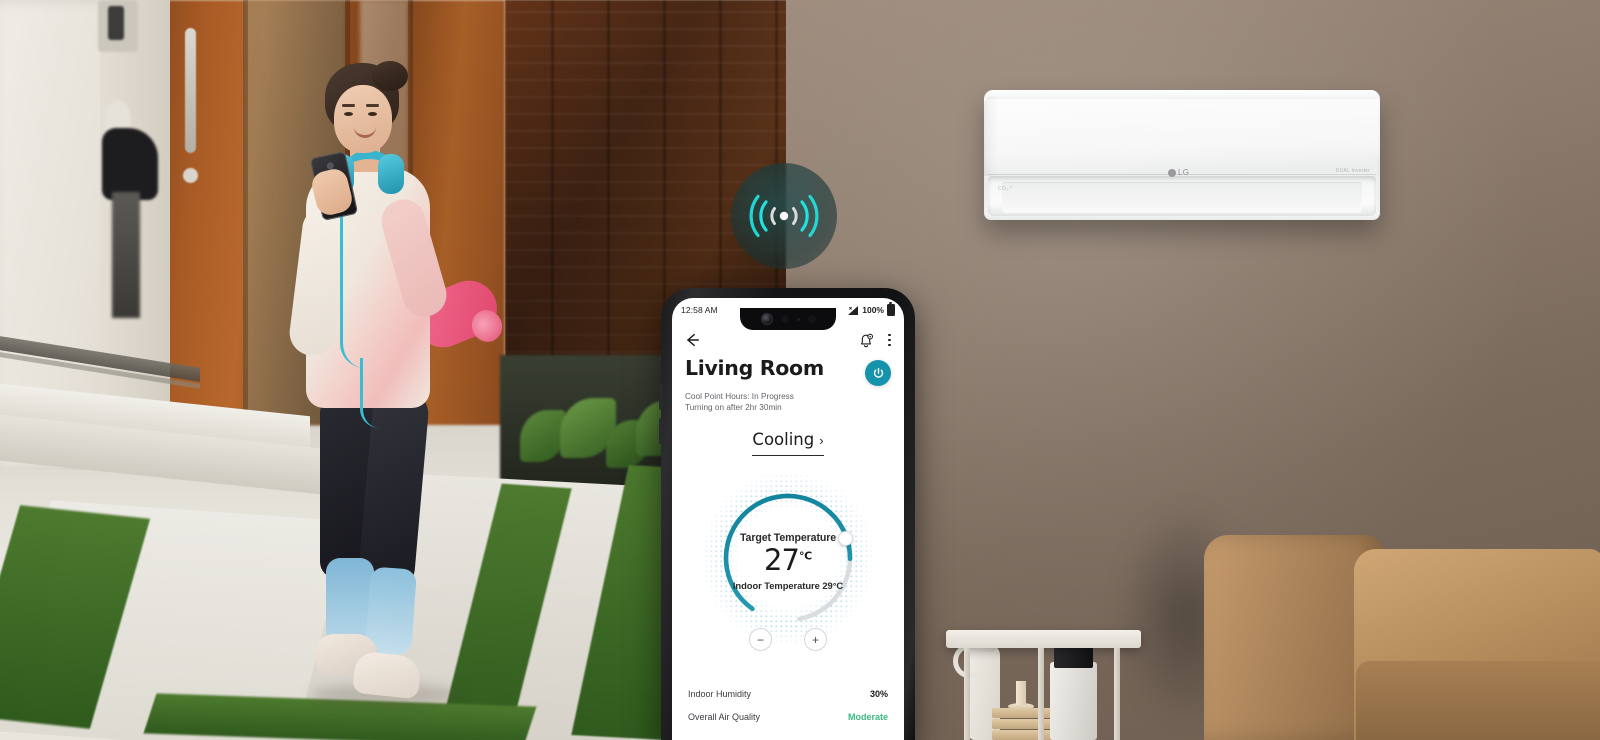 The width and height of the screenshot is (1600, 740). Describe the element at coordinates (815, 639) in the screenshot. I see `increase-temperature-button: +` at that location.